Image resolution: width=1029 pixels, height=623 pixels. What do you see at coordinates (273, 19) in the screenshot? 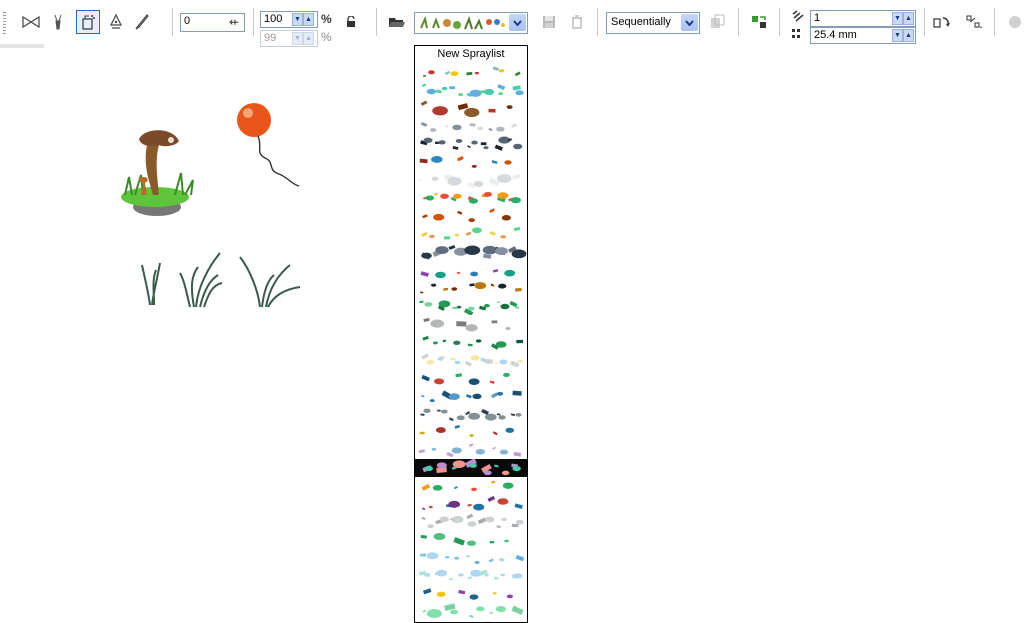
I see `size-value: 100` at bounding box center [273, 19].